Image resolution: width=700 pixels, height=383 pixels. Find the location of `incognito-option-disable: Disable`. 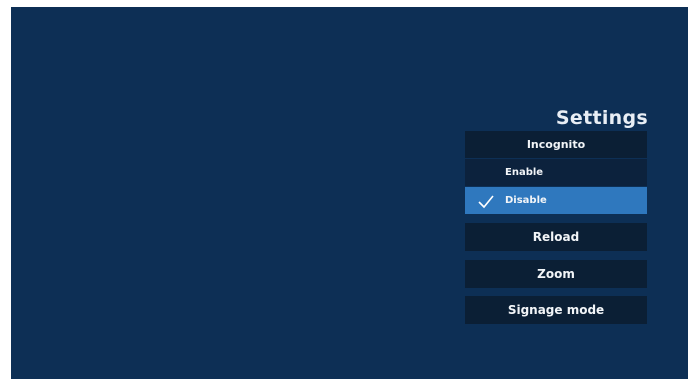

incognito-option-disable: Disable is located at coordinates (556, 200).